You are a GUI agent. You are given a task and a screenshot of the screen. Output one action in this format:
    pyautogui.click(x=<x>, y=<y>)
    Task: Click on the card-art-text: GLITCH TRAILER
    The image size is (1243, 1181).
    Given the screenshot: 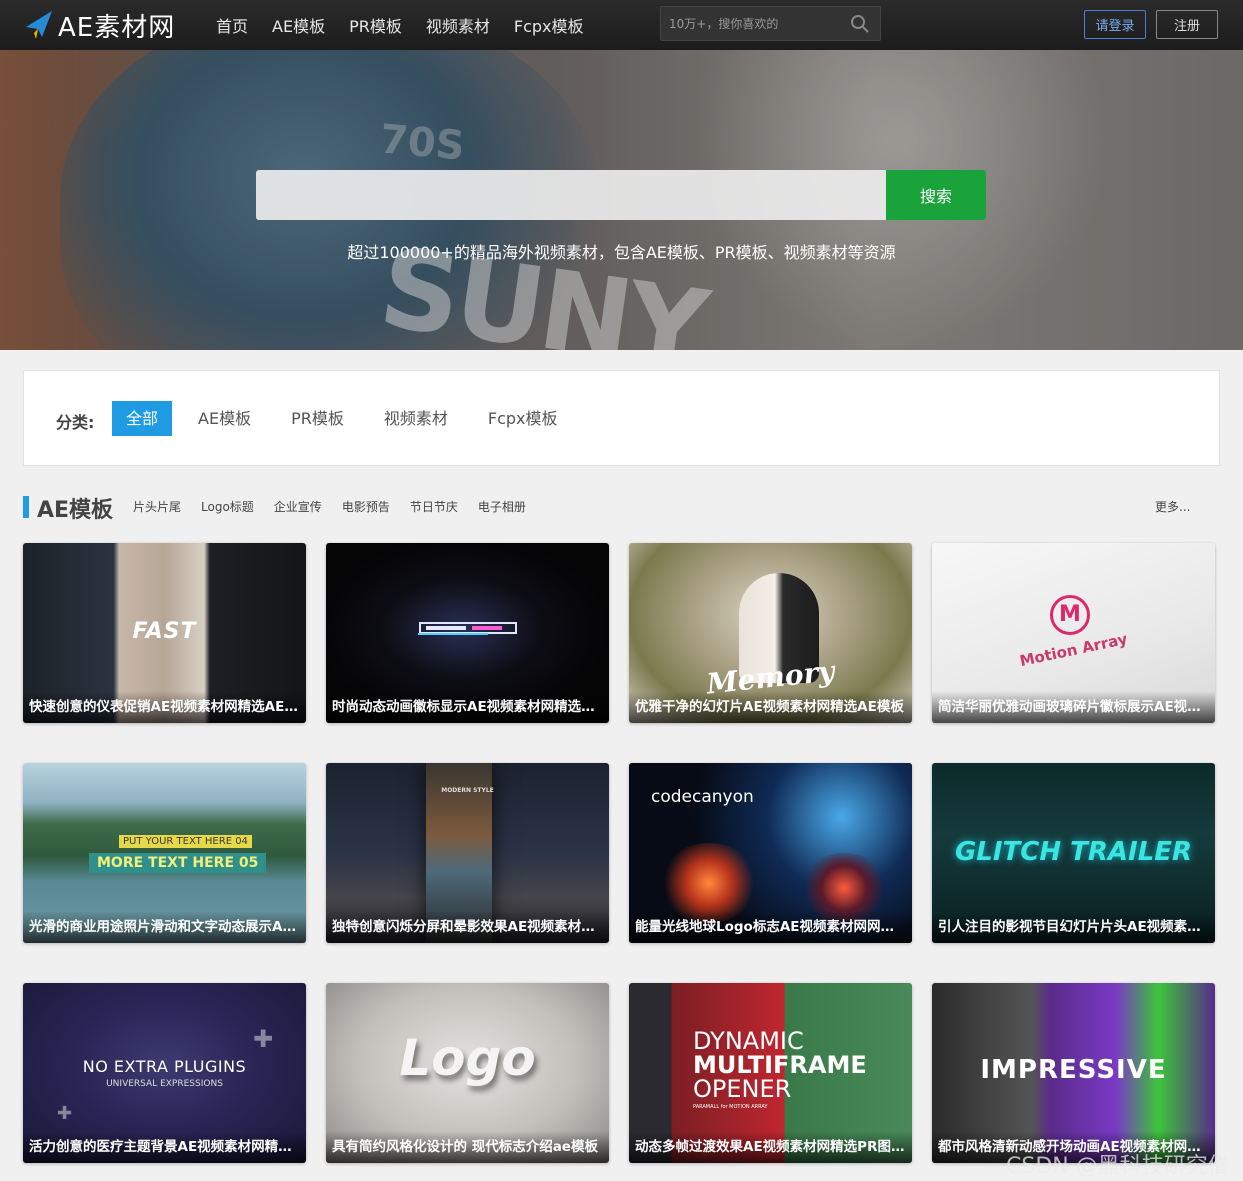 What is the action you would take?
    pyautogui.click(x=1073, y=852)
    